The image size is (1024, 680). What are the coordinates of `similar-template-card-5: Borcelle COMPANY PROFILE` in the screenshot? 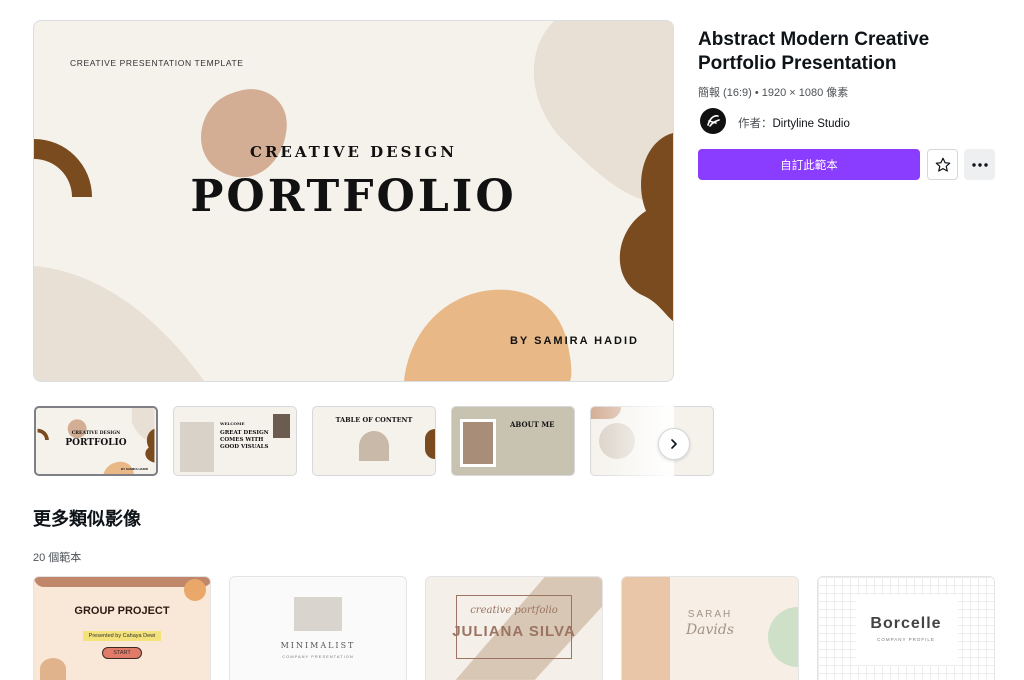 It's located at (906, 628).